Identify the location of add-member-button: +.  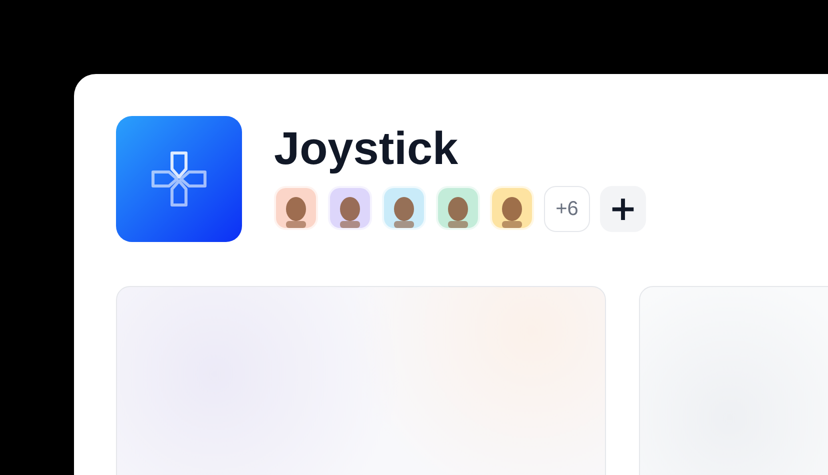
(623, 209).